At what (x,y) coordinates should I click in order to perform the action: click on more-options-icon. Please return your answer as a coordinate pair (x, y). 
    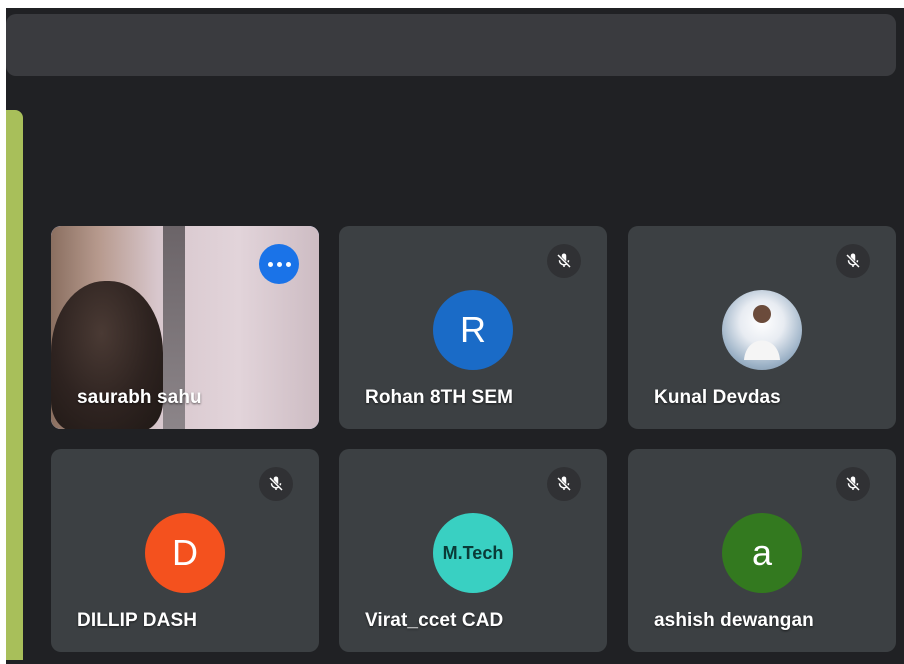
    Looking at the image, I should click on (270, 264).